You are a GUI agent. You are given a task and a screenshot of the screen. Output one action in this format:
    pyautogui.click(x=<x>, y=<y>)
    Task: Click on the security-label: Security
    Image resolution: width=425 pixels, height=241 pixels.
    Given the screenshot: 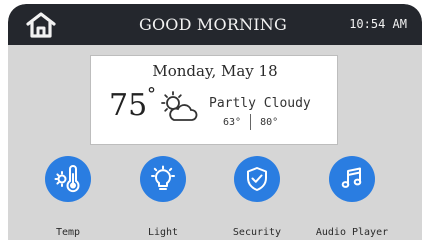 What is the action you would take?
    pyautogui.click(x=257, y=232)
    